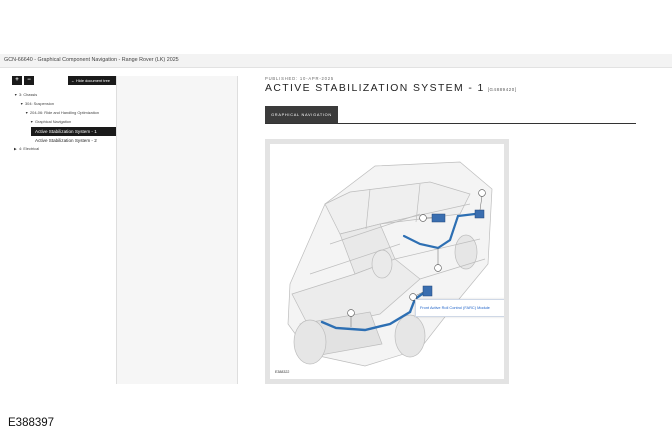  What do you see at coordinates (300, 78) in the screenshot?
I see `published-date: PUBLISHED: 10-APR-2025` at bounding box center [300, 78].